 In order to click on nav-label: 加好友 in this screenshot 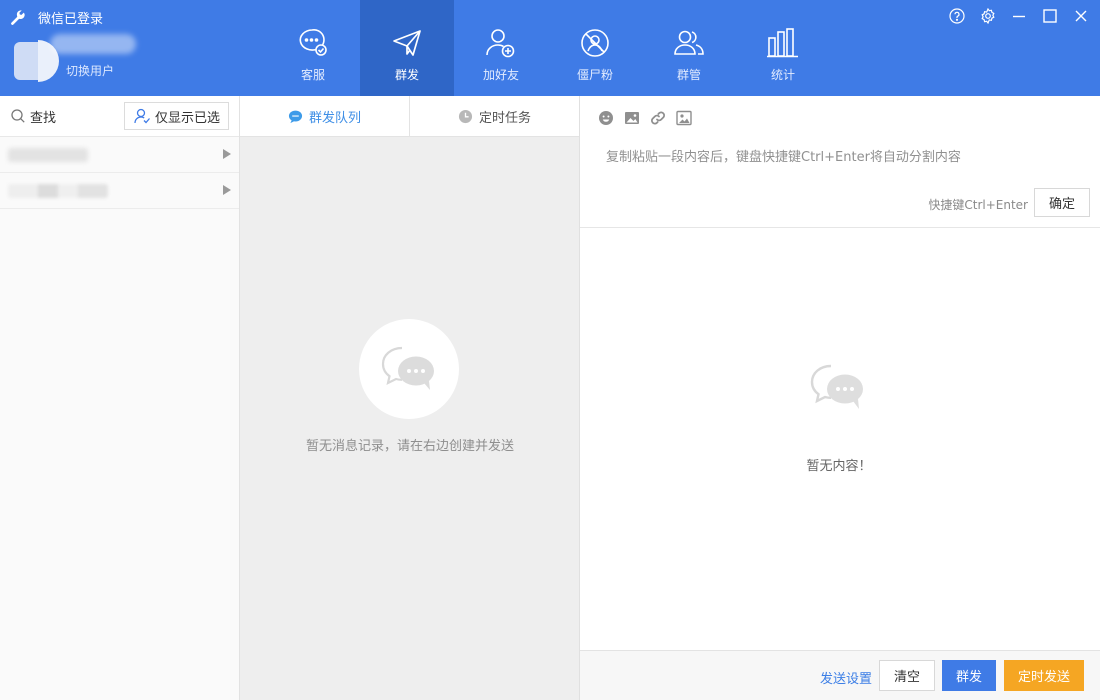, I will do `click(500, 75)`.